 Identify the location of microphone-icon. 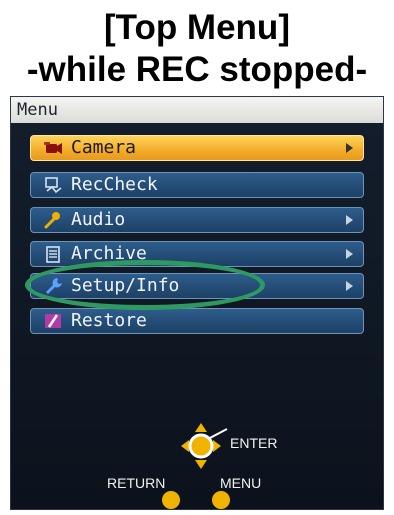
(52, 220).